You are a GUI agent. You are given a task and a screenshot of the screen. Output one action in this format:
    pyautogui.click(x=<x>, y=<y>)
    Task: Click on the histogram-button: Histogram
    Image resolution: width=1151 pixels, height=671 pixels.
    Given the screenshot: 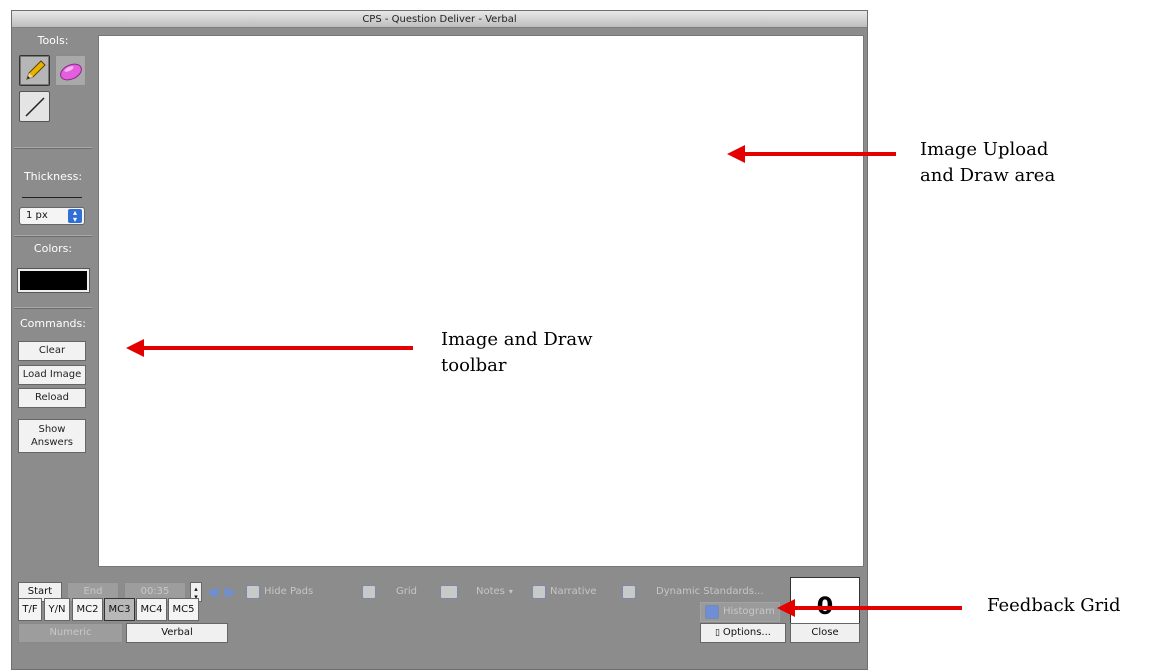 What is the action you would take?
    pyautogui.click(x=740, y=612)
    